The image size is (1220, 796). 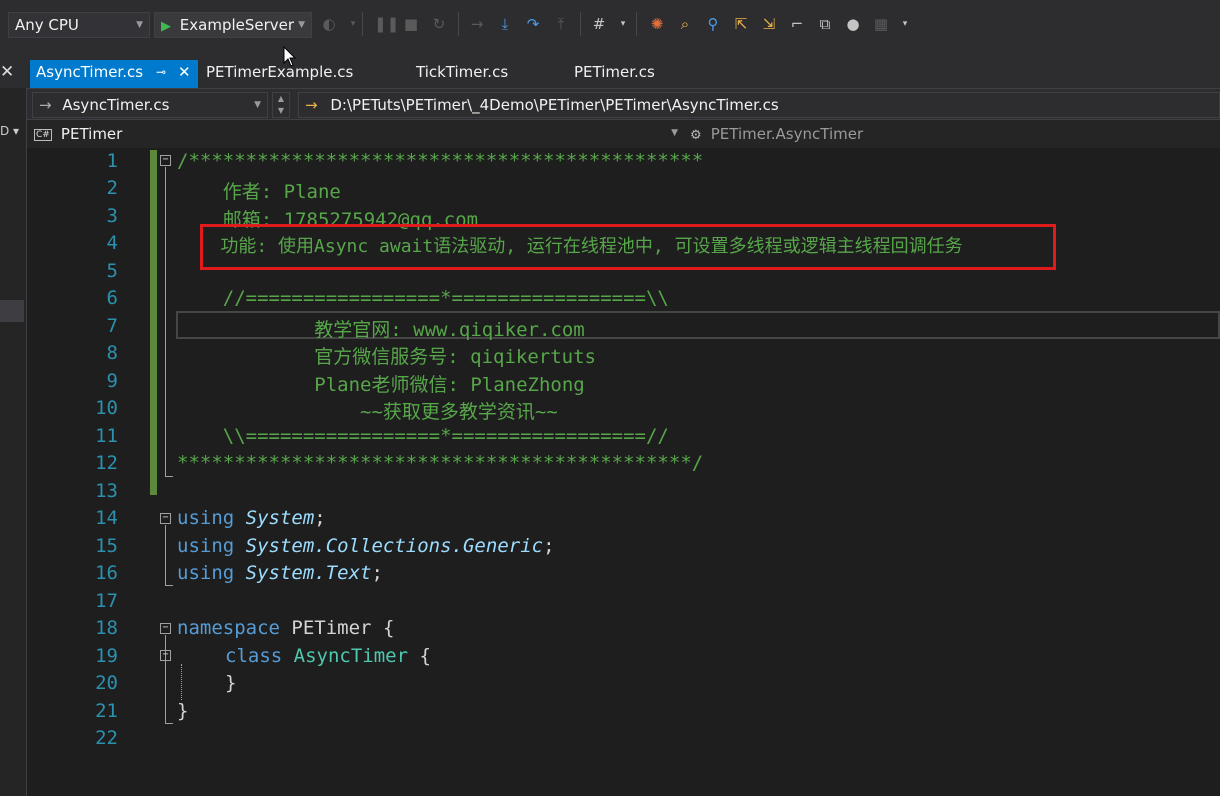 I want to click on code-line-18: namespace PETimer {, so click(x=285, y=628).